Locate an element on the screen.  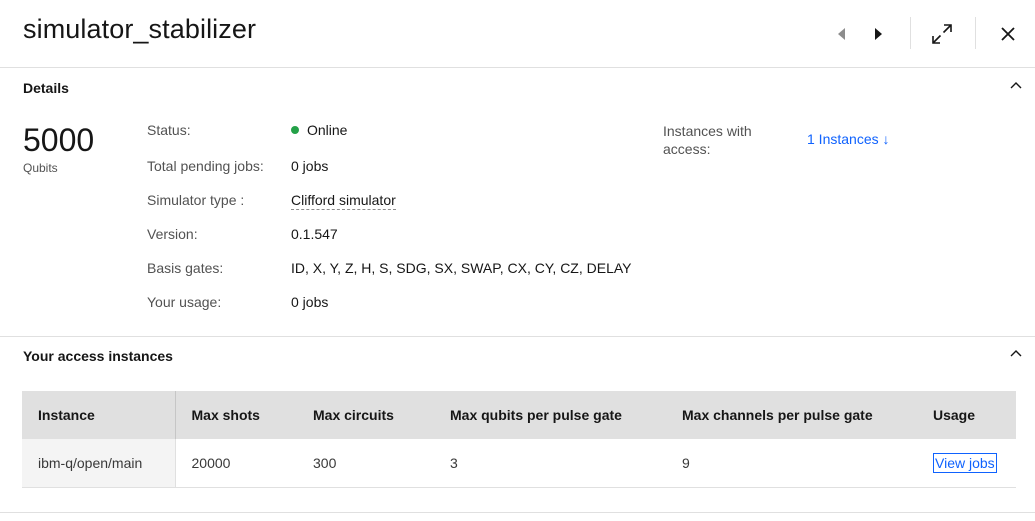
caret-left-icon is located at coordinates (841, 33).